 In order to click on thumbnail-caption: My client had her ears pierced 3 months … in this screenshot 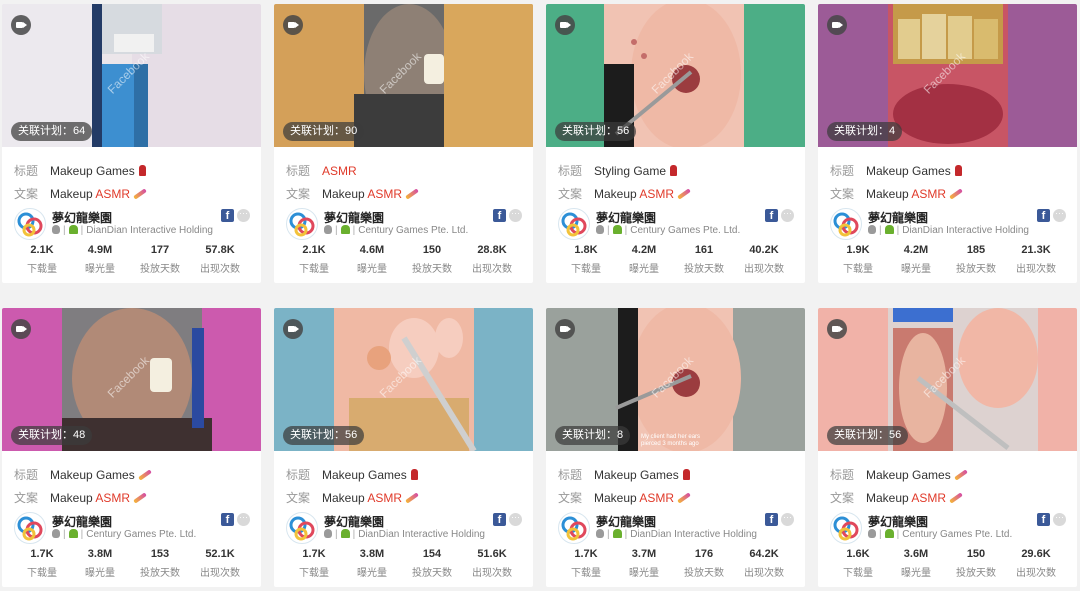, I will do `click(671, 440)`.